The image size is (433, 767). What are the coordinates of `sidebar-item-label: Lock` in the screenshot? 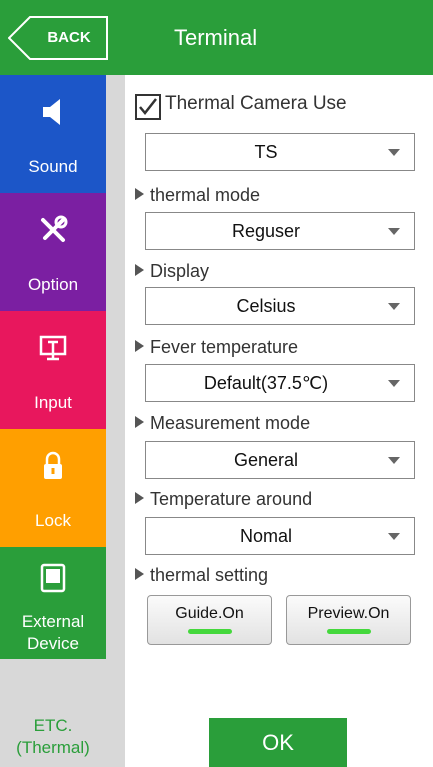 It's located at (53, 520).